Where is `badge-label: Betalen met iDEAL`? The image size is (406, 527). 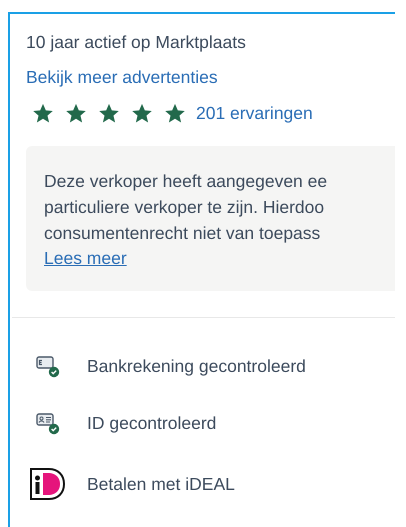 badge-label: Betalen met iDEAL is located at coordinates (161, 484).